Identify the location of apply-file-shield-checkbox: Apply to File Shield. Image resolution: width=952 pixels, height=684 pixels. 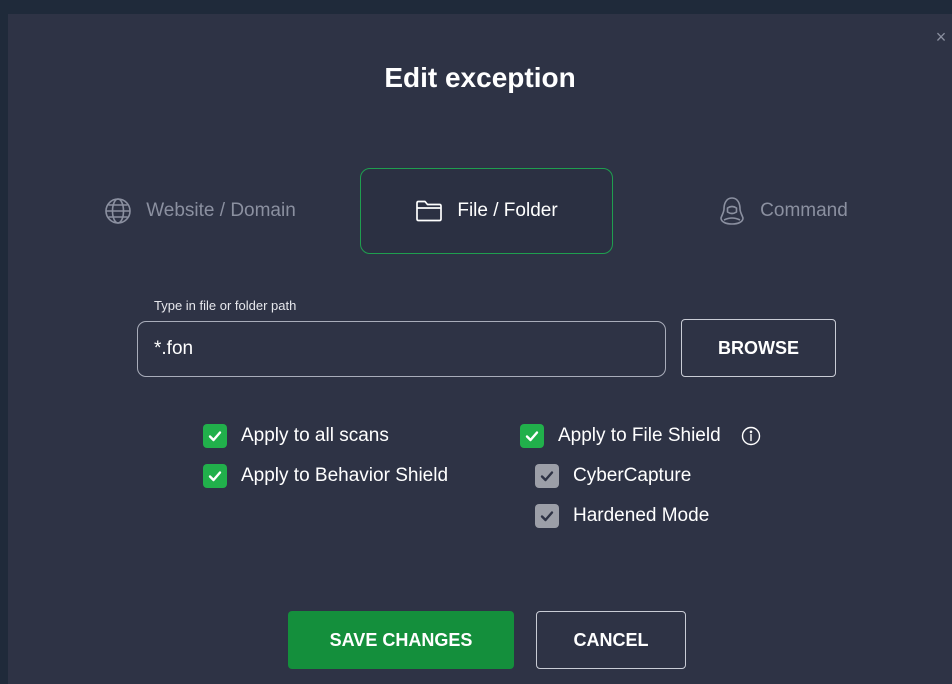
(640, 436).